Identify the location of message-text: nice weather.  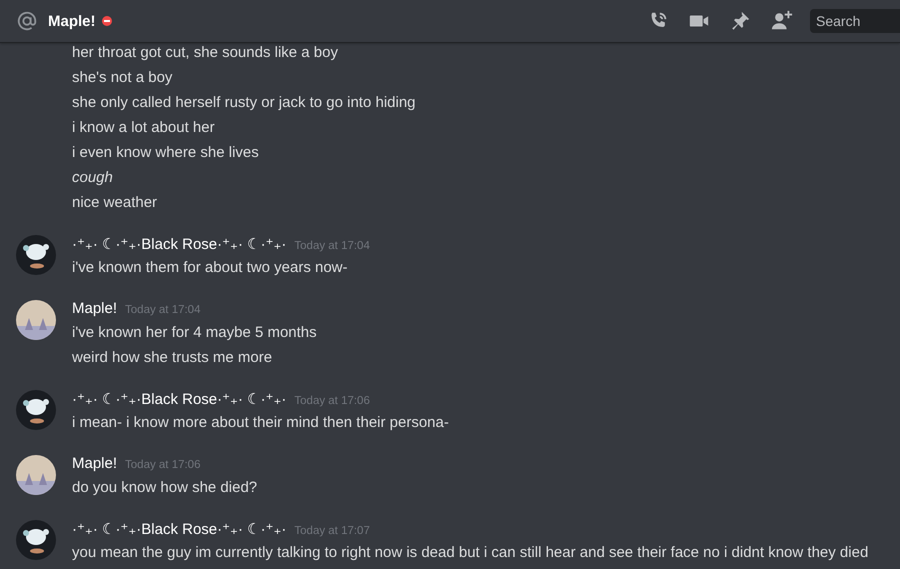
(115, 203).